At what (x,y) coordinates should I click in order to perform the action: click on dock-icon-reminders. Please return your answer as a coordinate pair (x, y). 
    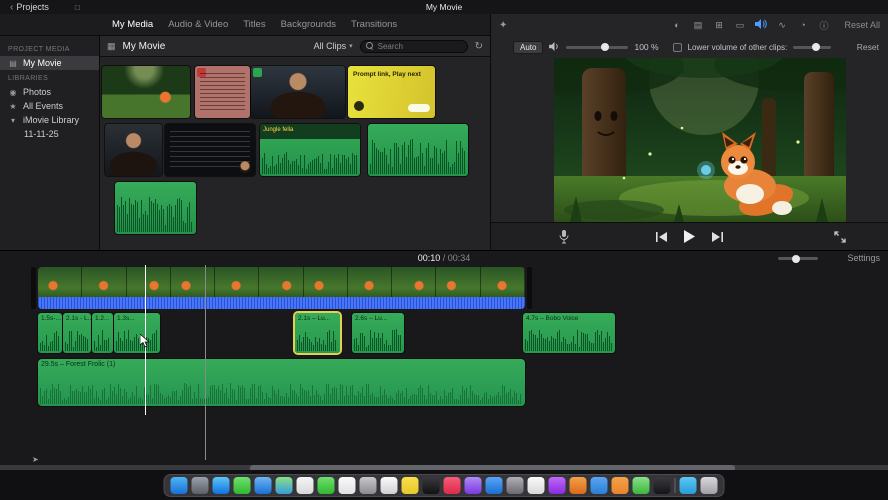
    Looking at the image, I should click on (389, 485).